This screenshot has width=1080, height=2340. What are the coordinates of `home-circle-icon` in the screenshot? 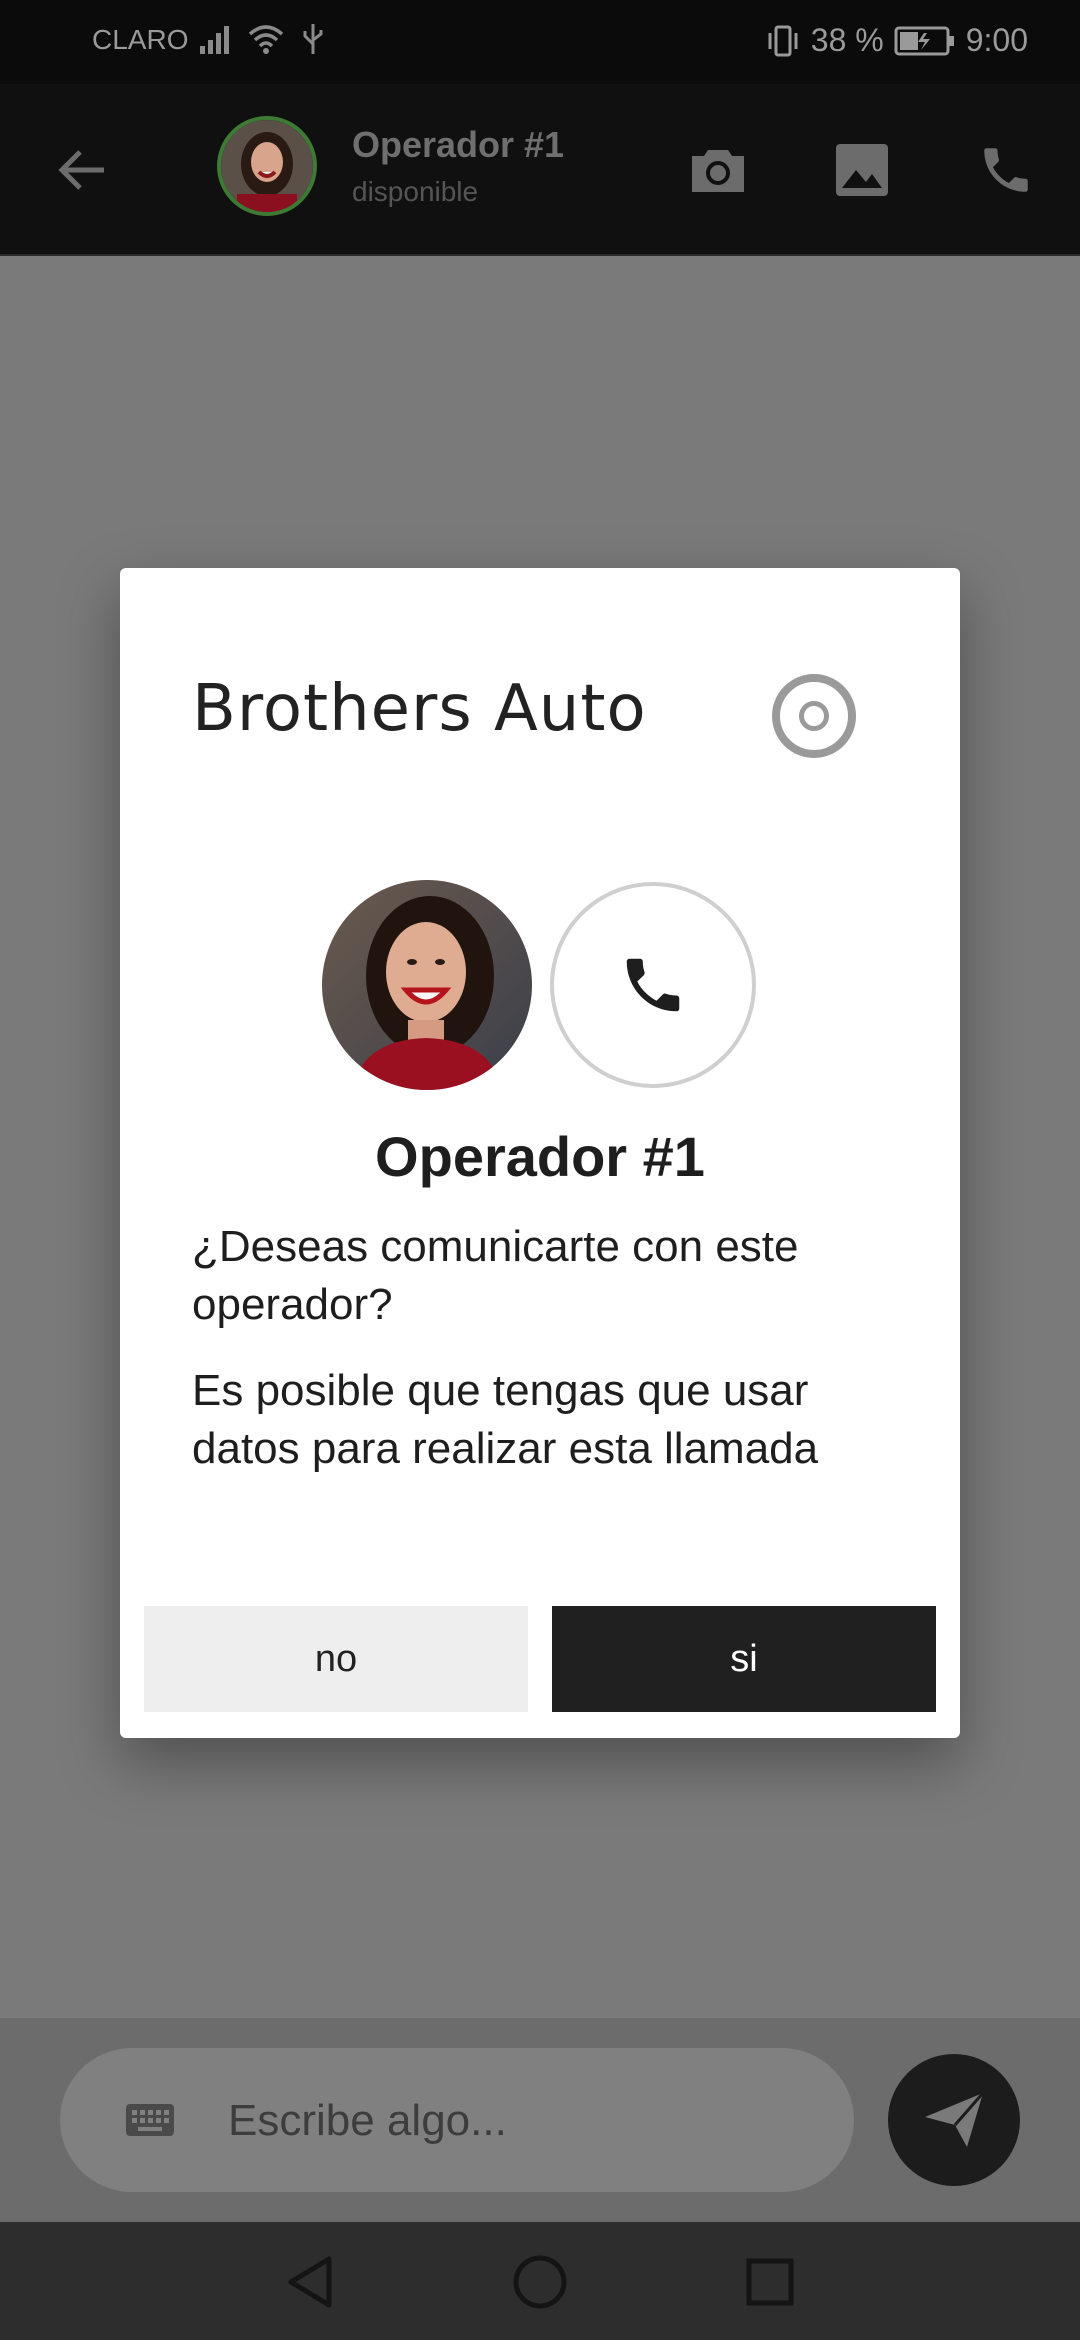 It's located at (540, 2282).